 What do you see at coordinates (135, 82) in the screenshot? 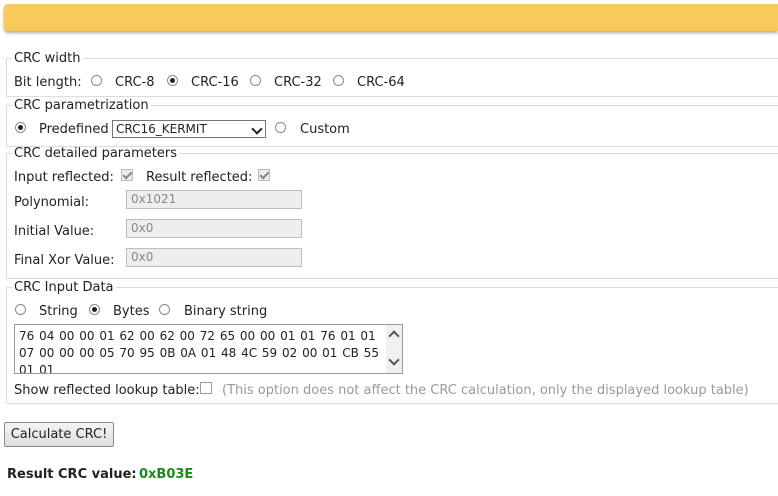
I see `radio-crc8-label: CRC-8` at bounding box center [135, 82].